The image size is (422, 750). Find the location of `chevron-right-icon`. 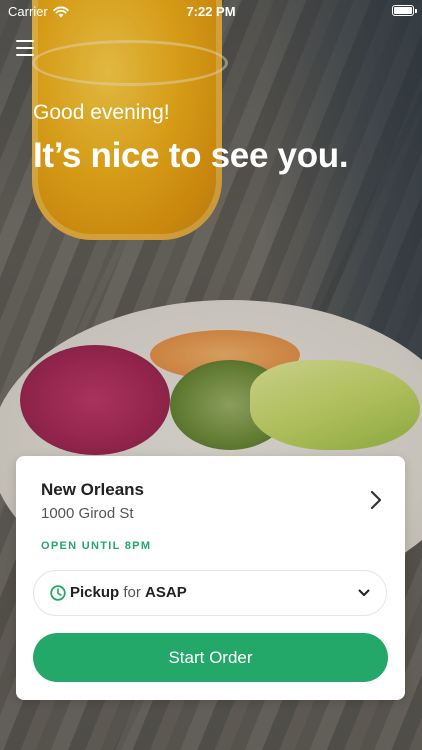

chevron-right-icon is located at coordinates (376, 500).